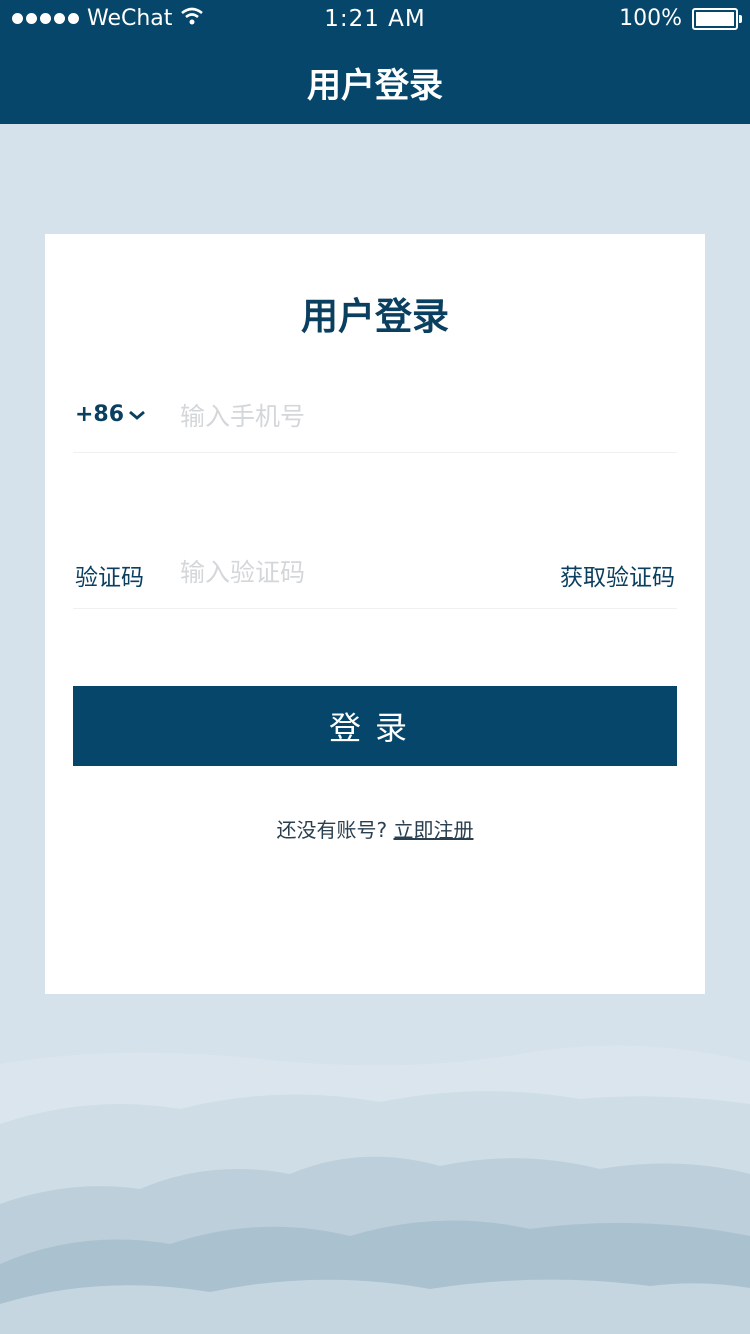 The image size is (750, 1334). I want to click on code-input, so click(345, 572).